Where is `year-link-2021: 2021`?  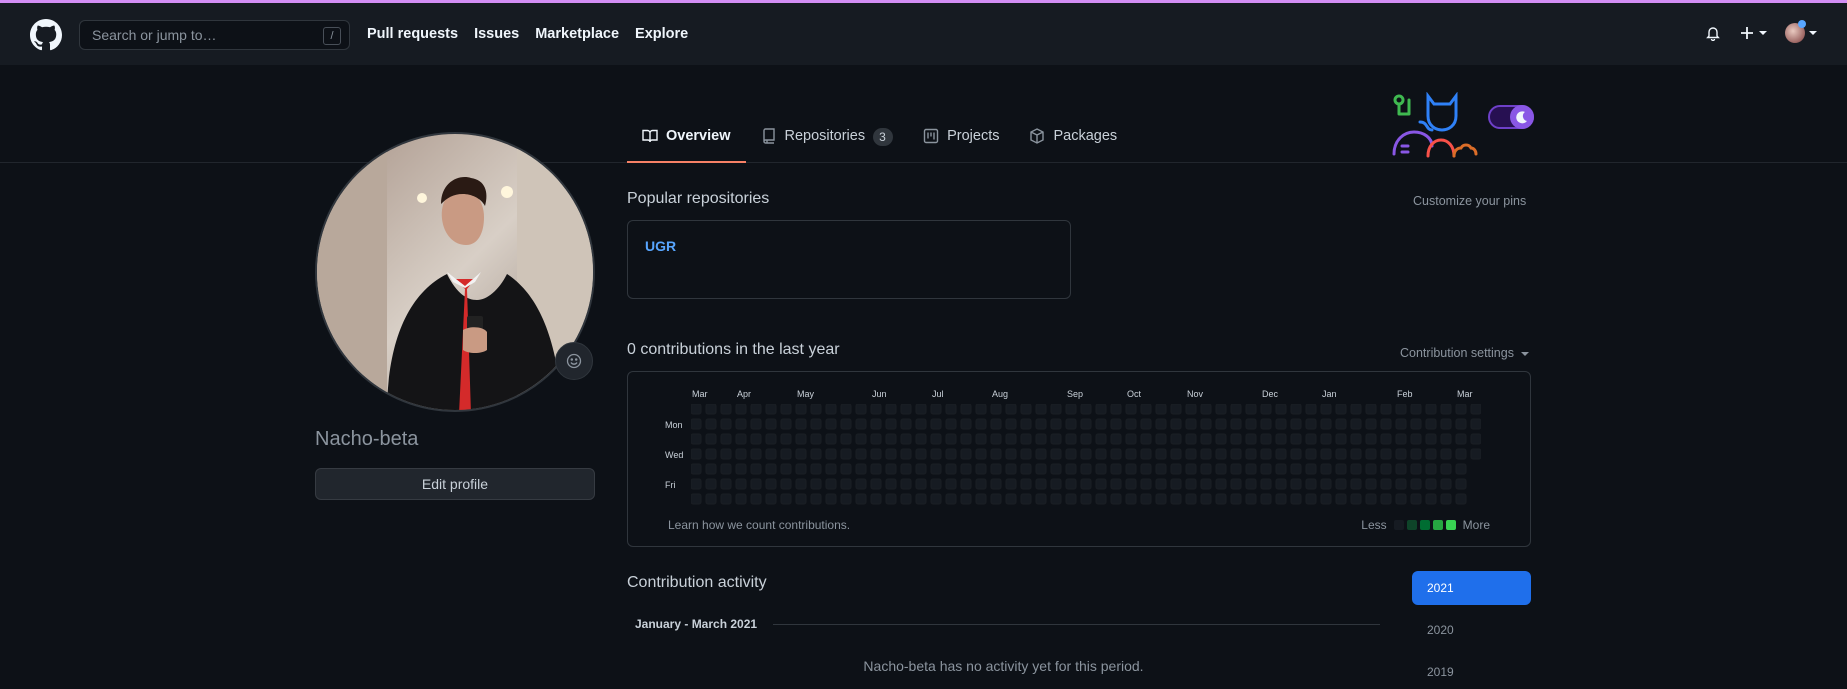 year-link-2021: 2021 is located at coordinates (1471, 588).